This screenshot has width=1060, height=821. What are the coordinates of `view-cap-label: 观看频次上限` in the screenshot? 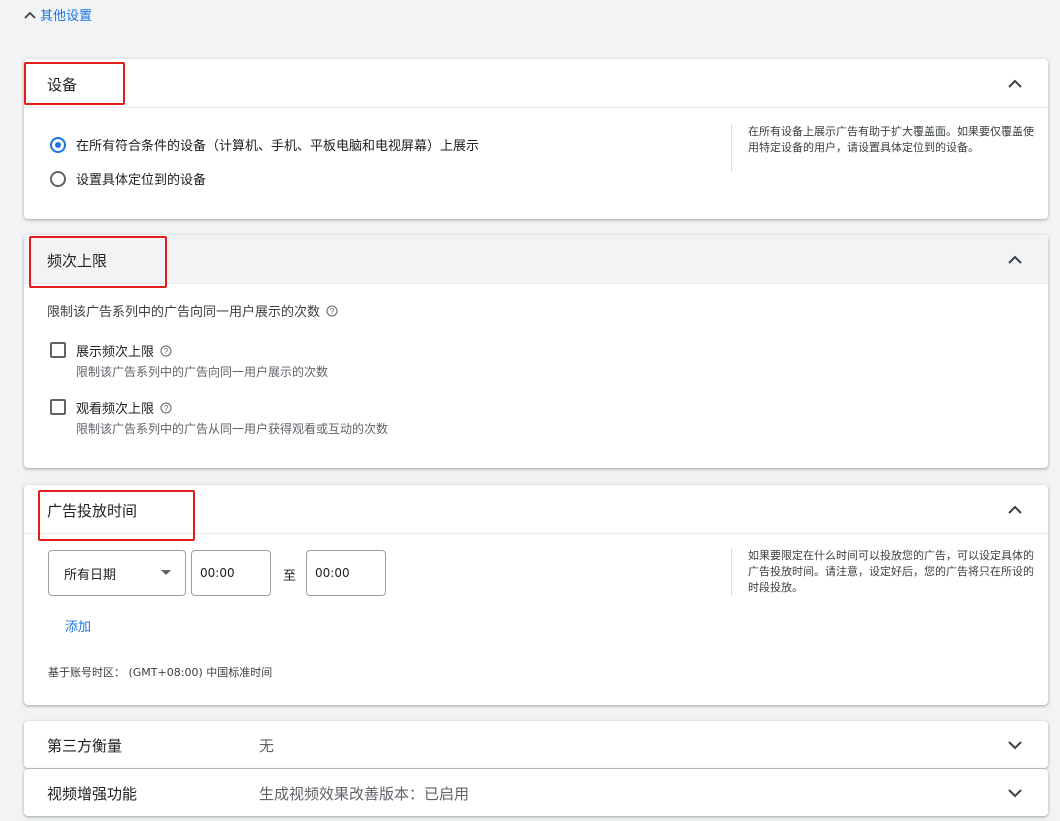 It's located at (115, 409).